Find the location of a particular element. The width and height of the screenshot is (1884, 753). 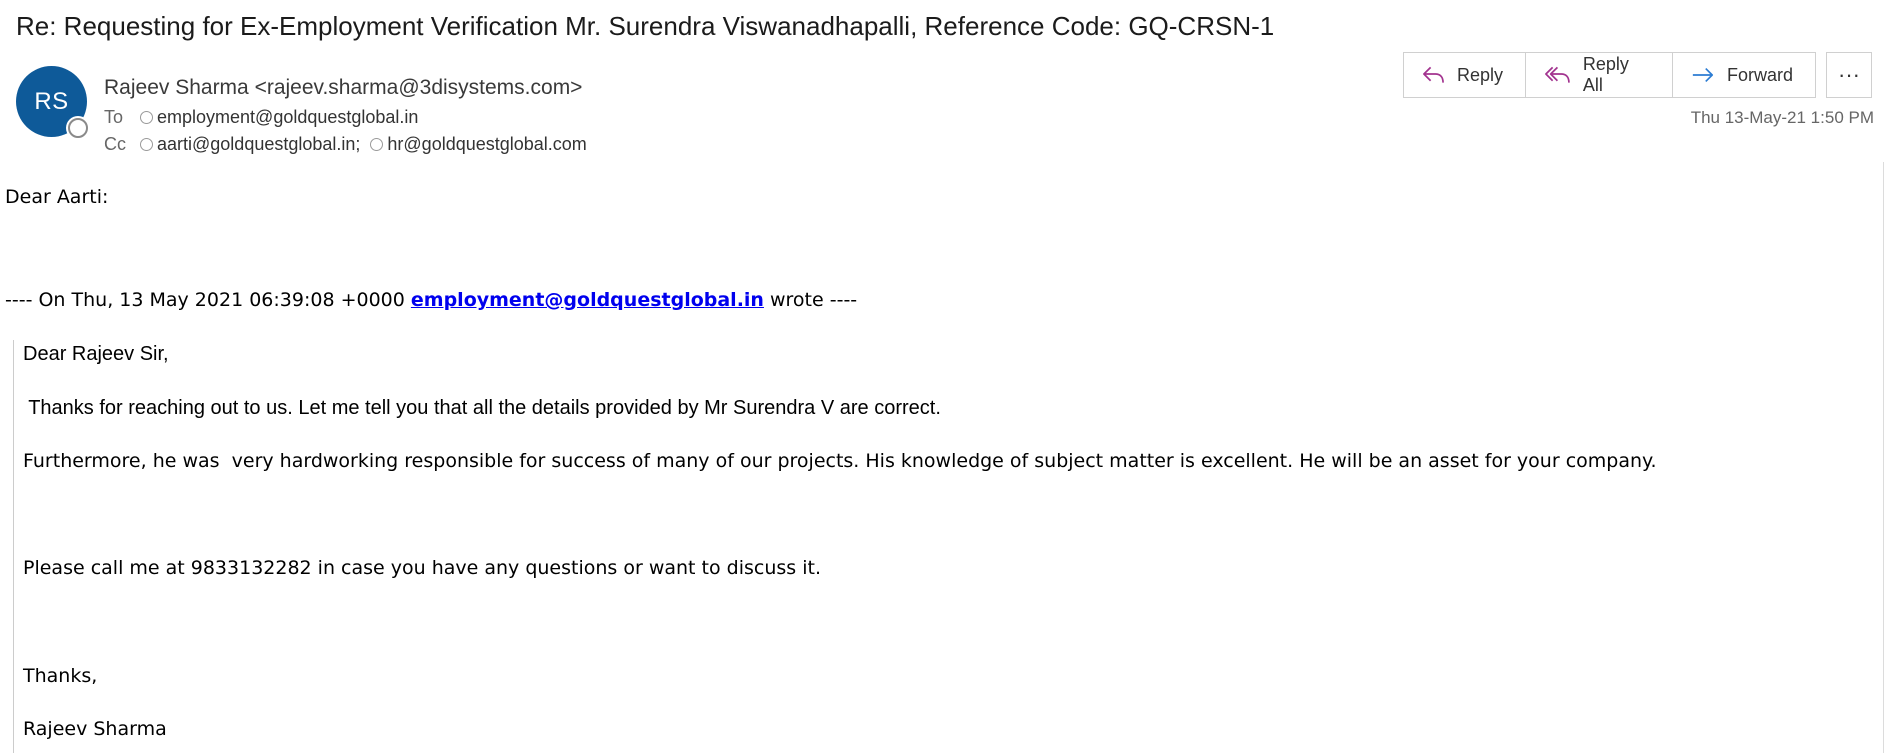

cc-recipient: aarti@goldquestglobal.in; is located at coordinates (258, 144).